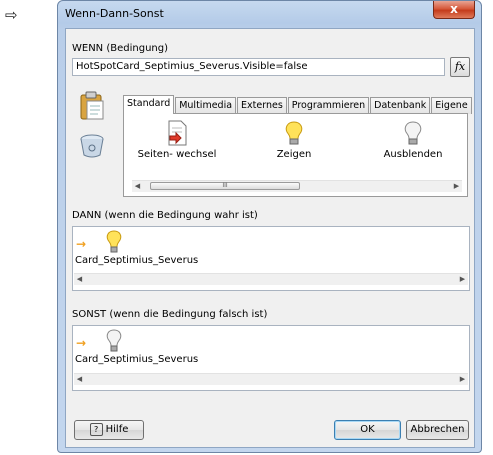 This screenshot has height=455, width=493. Describe the element at coordinates (271, 279) in the screenshot. I see `dann-scrollbar: ◀ ▶` at that location.